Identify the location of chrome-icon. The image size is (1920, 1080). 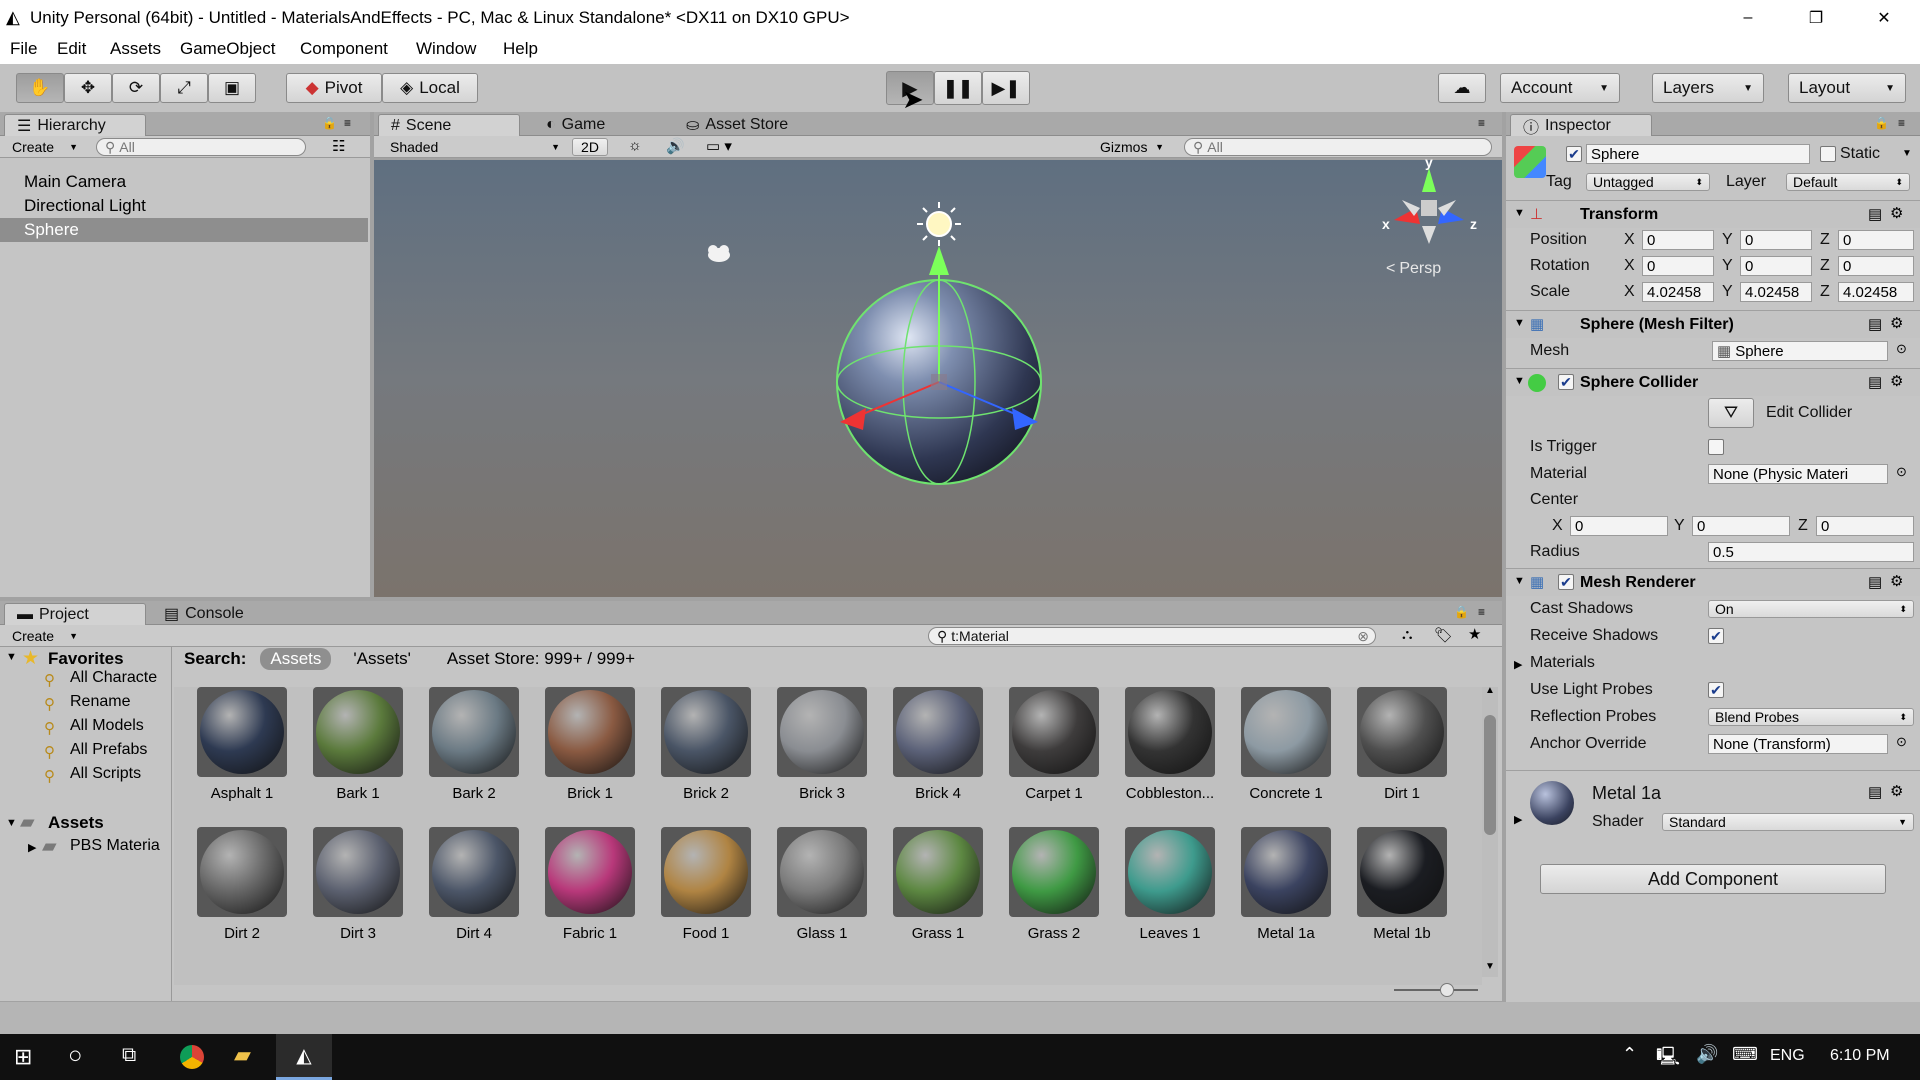
(192, 1057).